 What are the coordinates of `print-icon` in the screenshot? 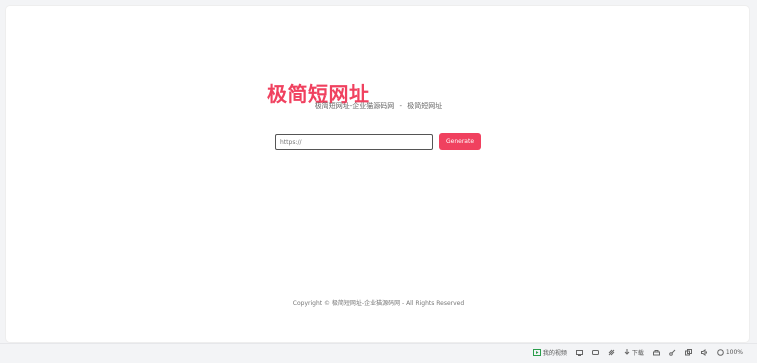 It's located at (656, 352).